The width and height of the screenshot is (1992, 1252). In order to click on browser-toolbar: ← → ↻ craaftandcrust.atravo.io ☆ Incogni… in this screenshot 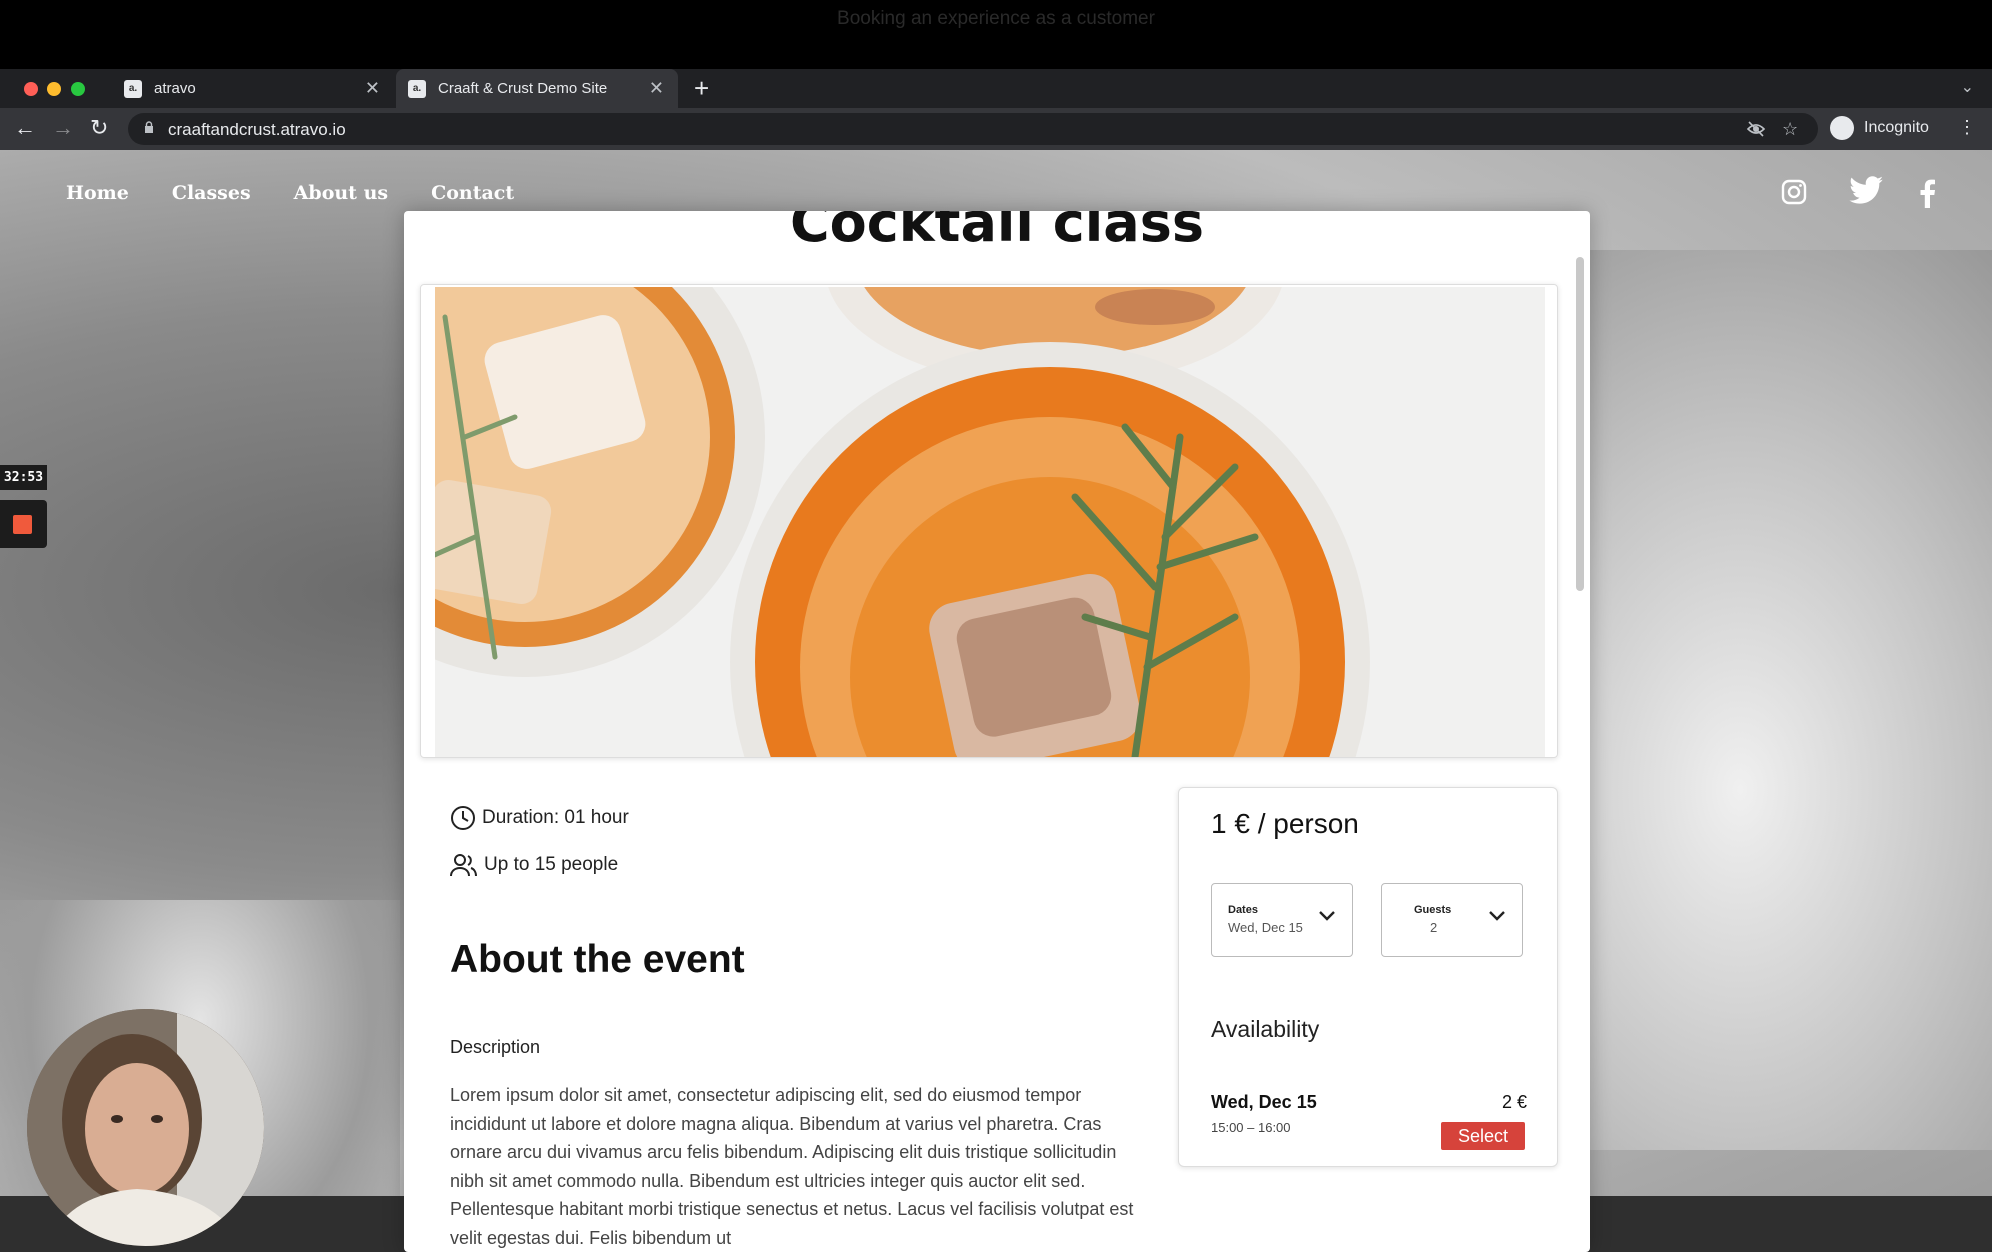, I will do `click(996, 129)`.